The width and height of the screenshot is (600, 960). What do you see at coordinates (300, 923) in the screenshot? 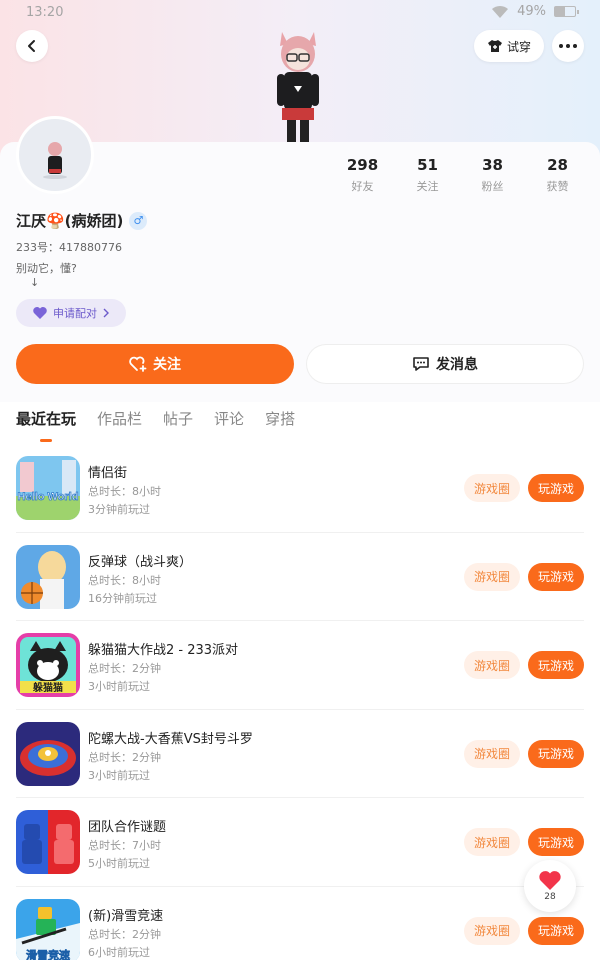
I see `game-row: 滑雪竞速 (新)滑雪竞速 总时长：2分钟 6小时前玩过 游戏圈 玩游戏` at bounding box center [300, 923].